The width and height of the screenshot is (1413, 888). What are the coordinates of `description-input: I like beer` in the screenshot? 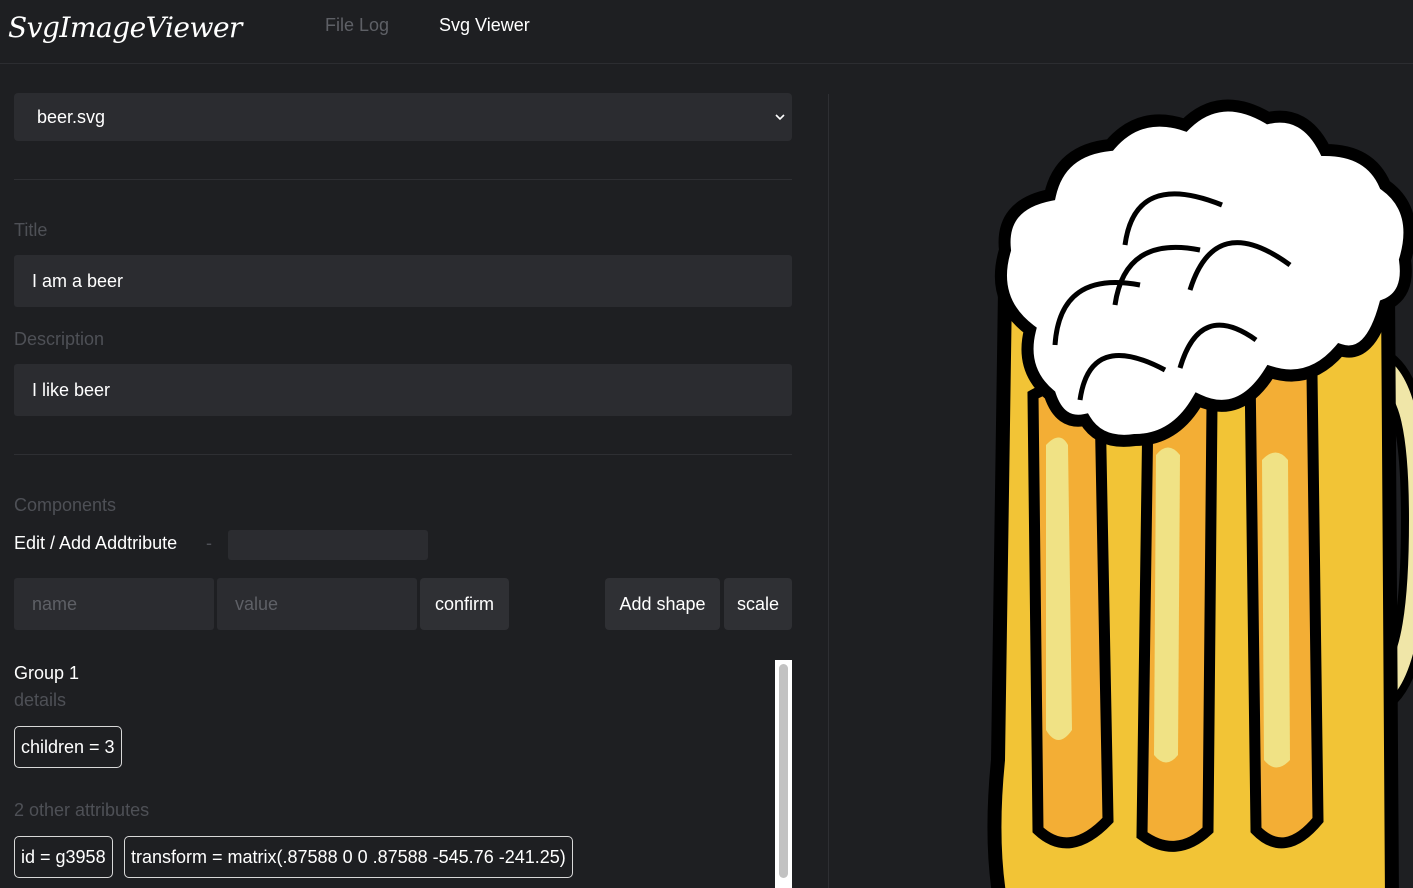 It's located at (403, 390).